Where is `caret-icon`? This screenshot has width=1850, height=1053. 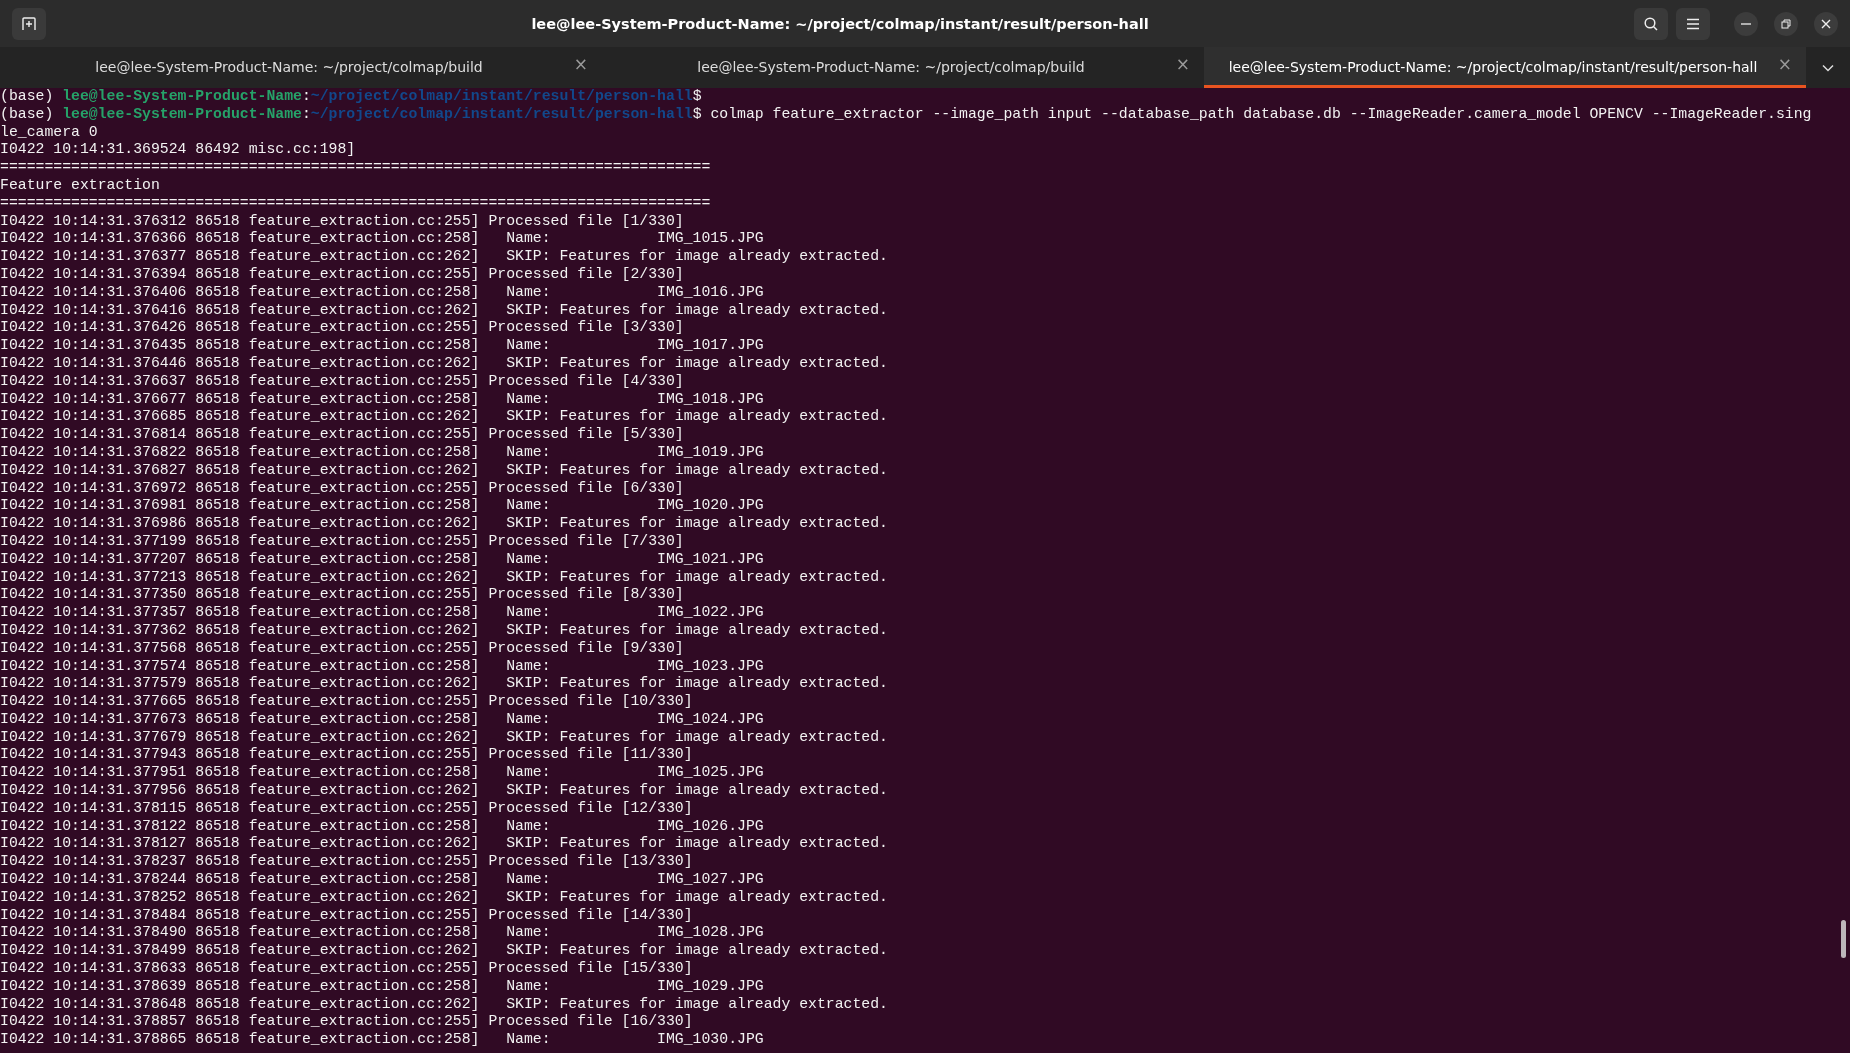
caret-icon is located at coordinates (1828, 68).